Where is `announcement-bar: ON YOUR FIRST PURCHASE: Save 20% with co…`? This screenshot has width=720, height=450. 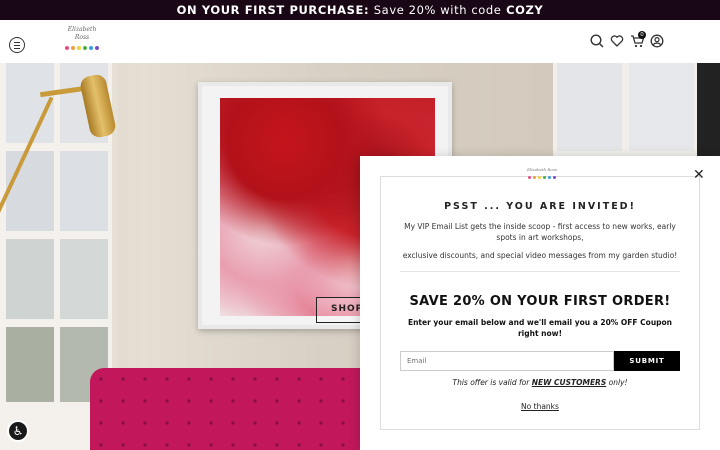
announcement-bar: ON YOUR FIRST PURCHASE: Save 20% with co… is located at coordinates (360, 10).